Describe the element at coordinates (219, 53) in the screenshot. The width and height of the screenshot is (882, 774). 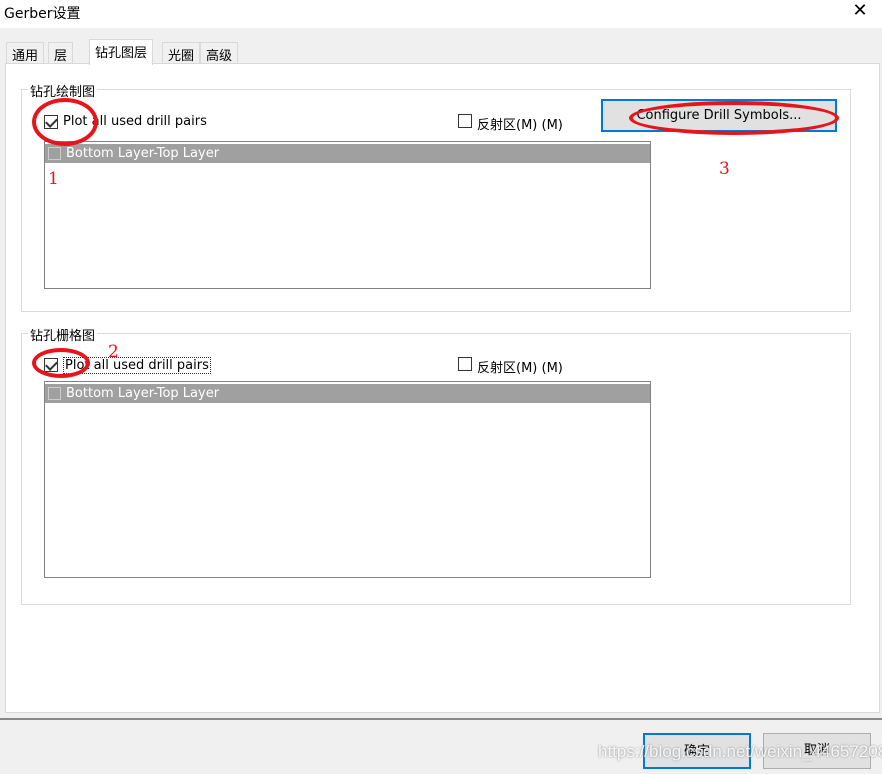
I see `tab-advanced: 高级` at that location.